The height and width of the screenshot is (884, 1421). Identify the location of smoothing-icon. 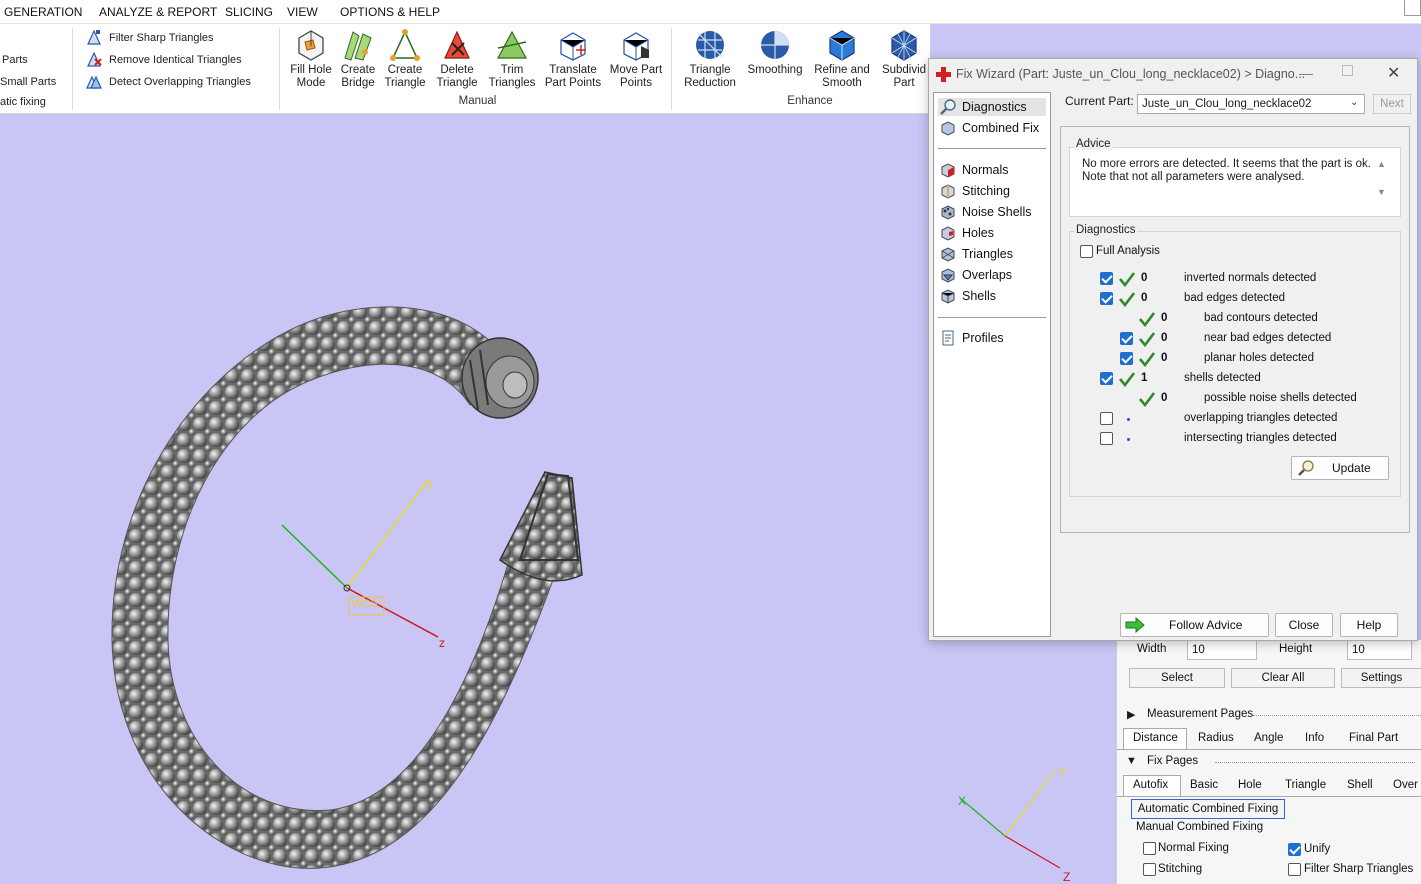
(775, 45).